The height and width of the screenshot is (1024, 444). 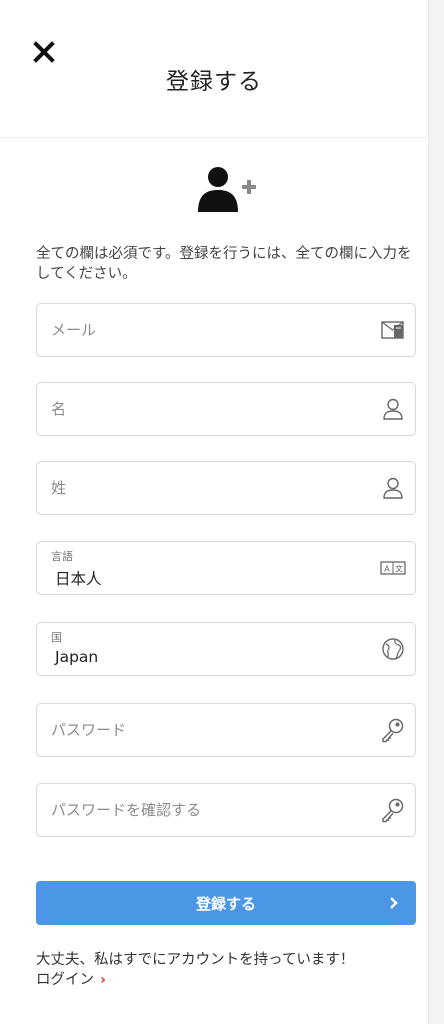 What do you see at coordinates (226, 810) in the screenshot?
I see `confirm-password-field: パスワードを確認する` at bounding box center [226, 810].